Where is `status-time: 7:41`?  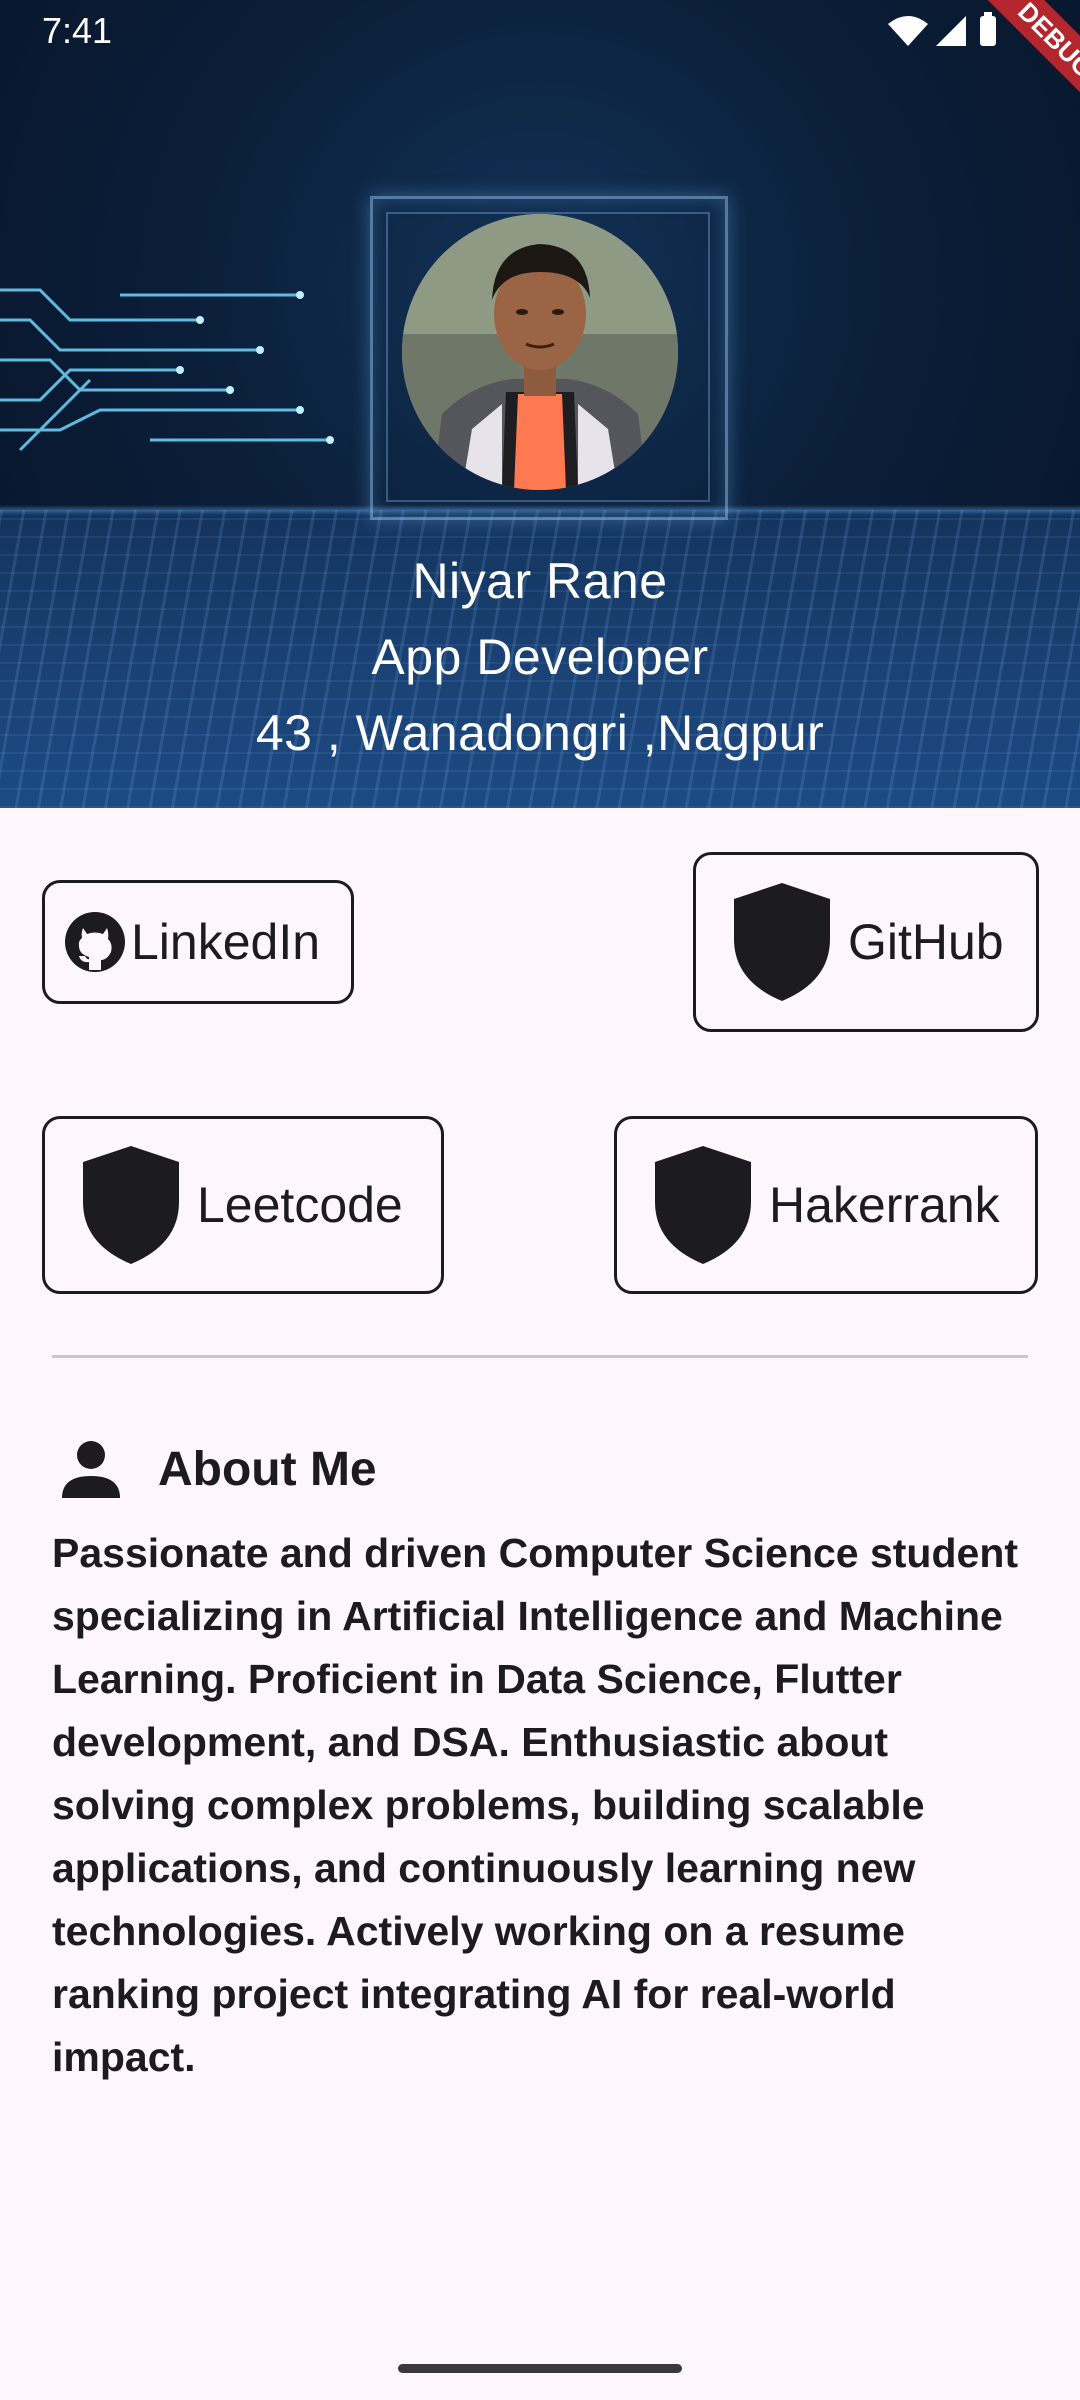
status-time: 7:41 is located at coordinates (77, 30).